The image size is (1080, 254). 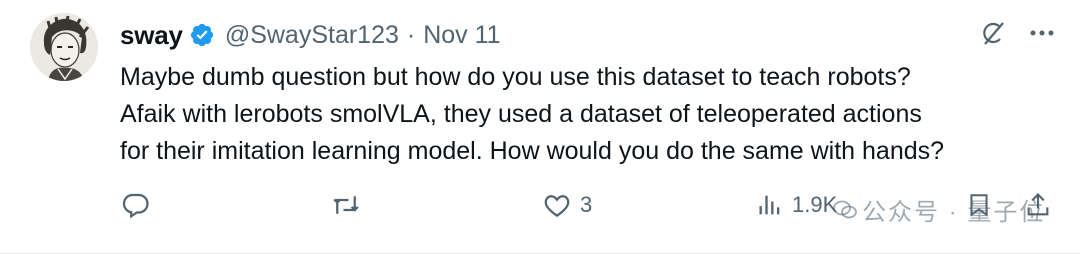 I want to click on reply-button, so click(x=139, y=205).